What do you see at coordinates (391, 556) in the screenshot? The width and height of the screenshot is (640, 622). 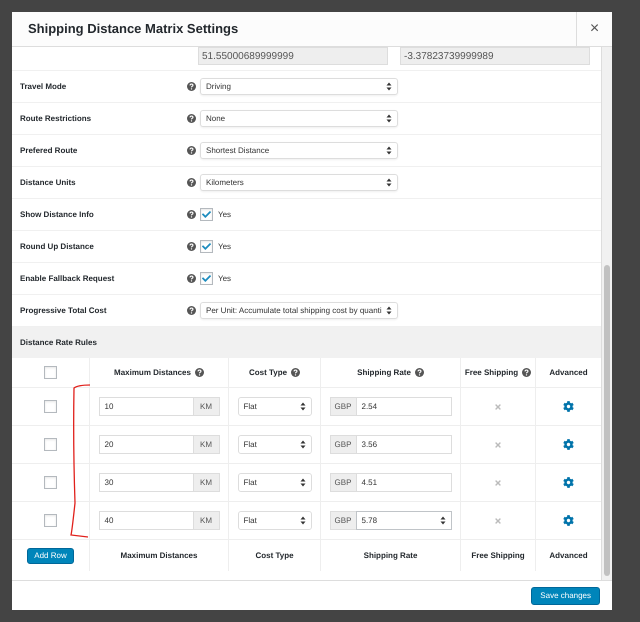 I see `column-footer: Shipping Rate` at bounding box center [391, 556].